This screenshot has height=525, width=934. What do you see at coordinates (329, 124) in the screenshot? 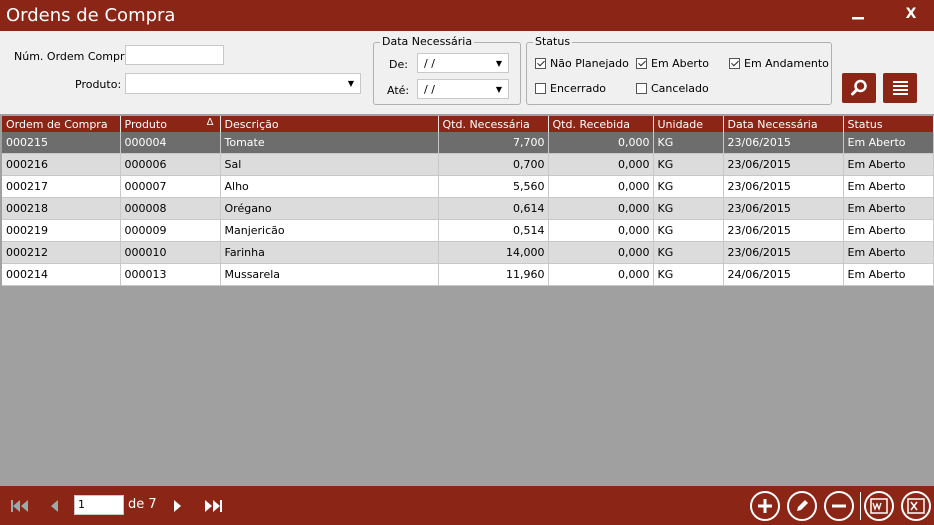
I see `column-header-descricao: Descrição` at bounding box center [329, 124].